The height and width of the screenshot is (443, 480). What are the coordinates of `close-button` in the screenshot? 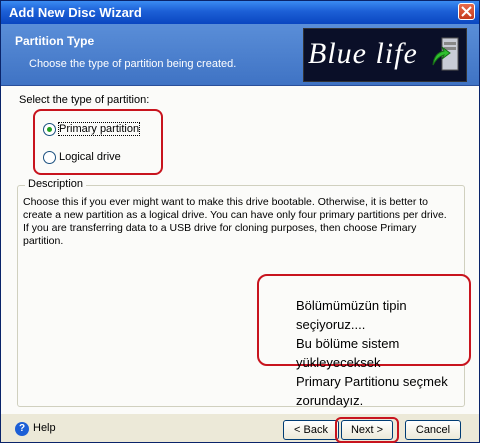 It's located at (466, 11).